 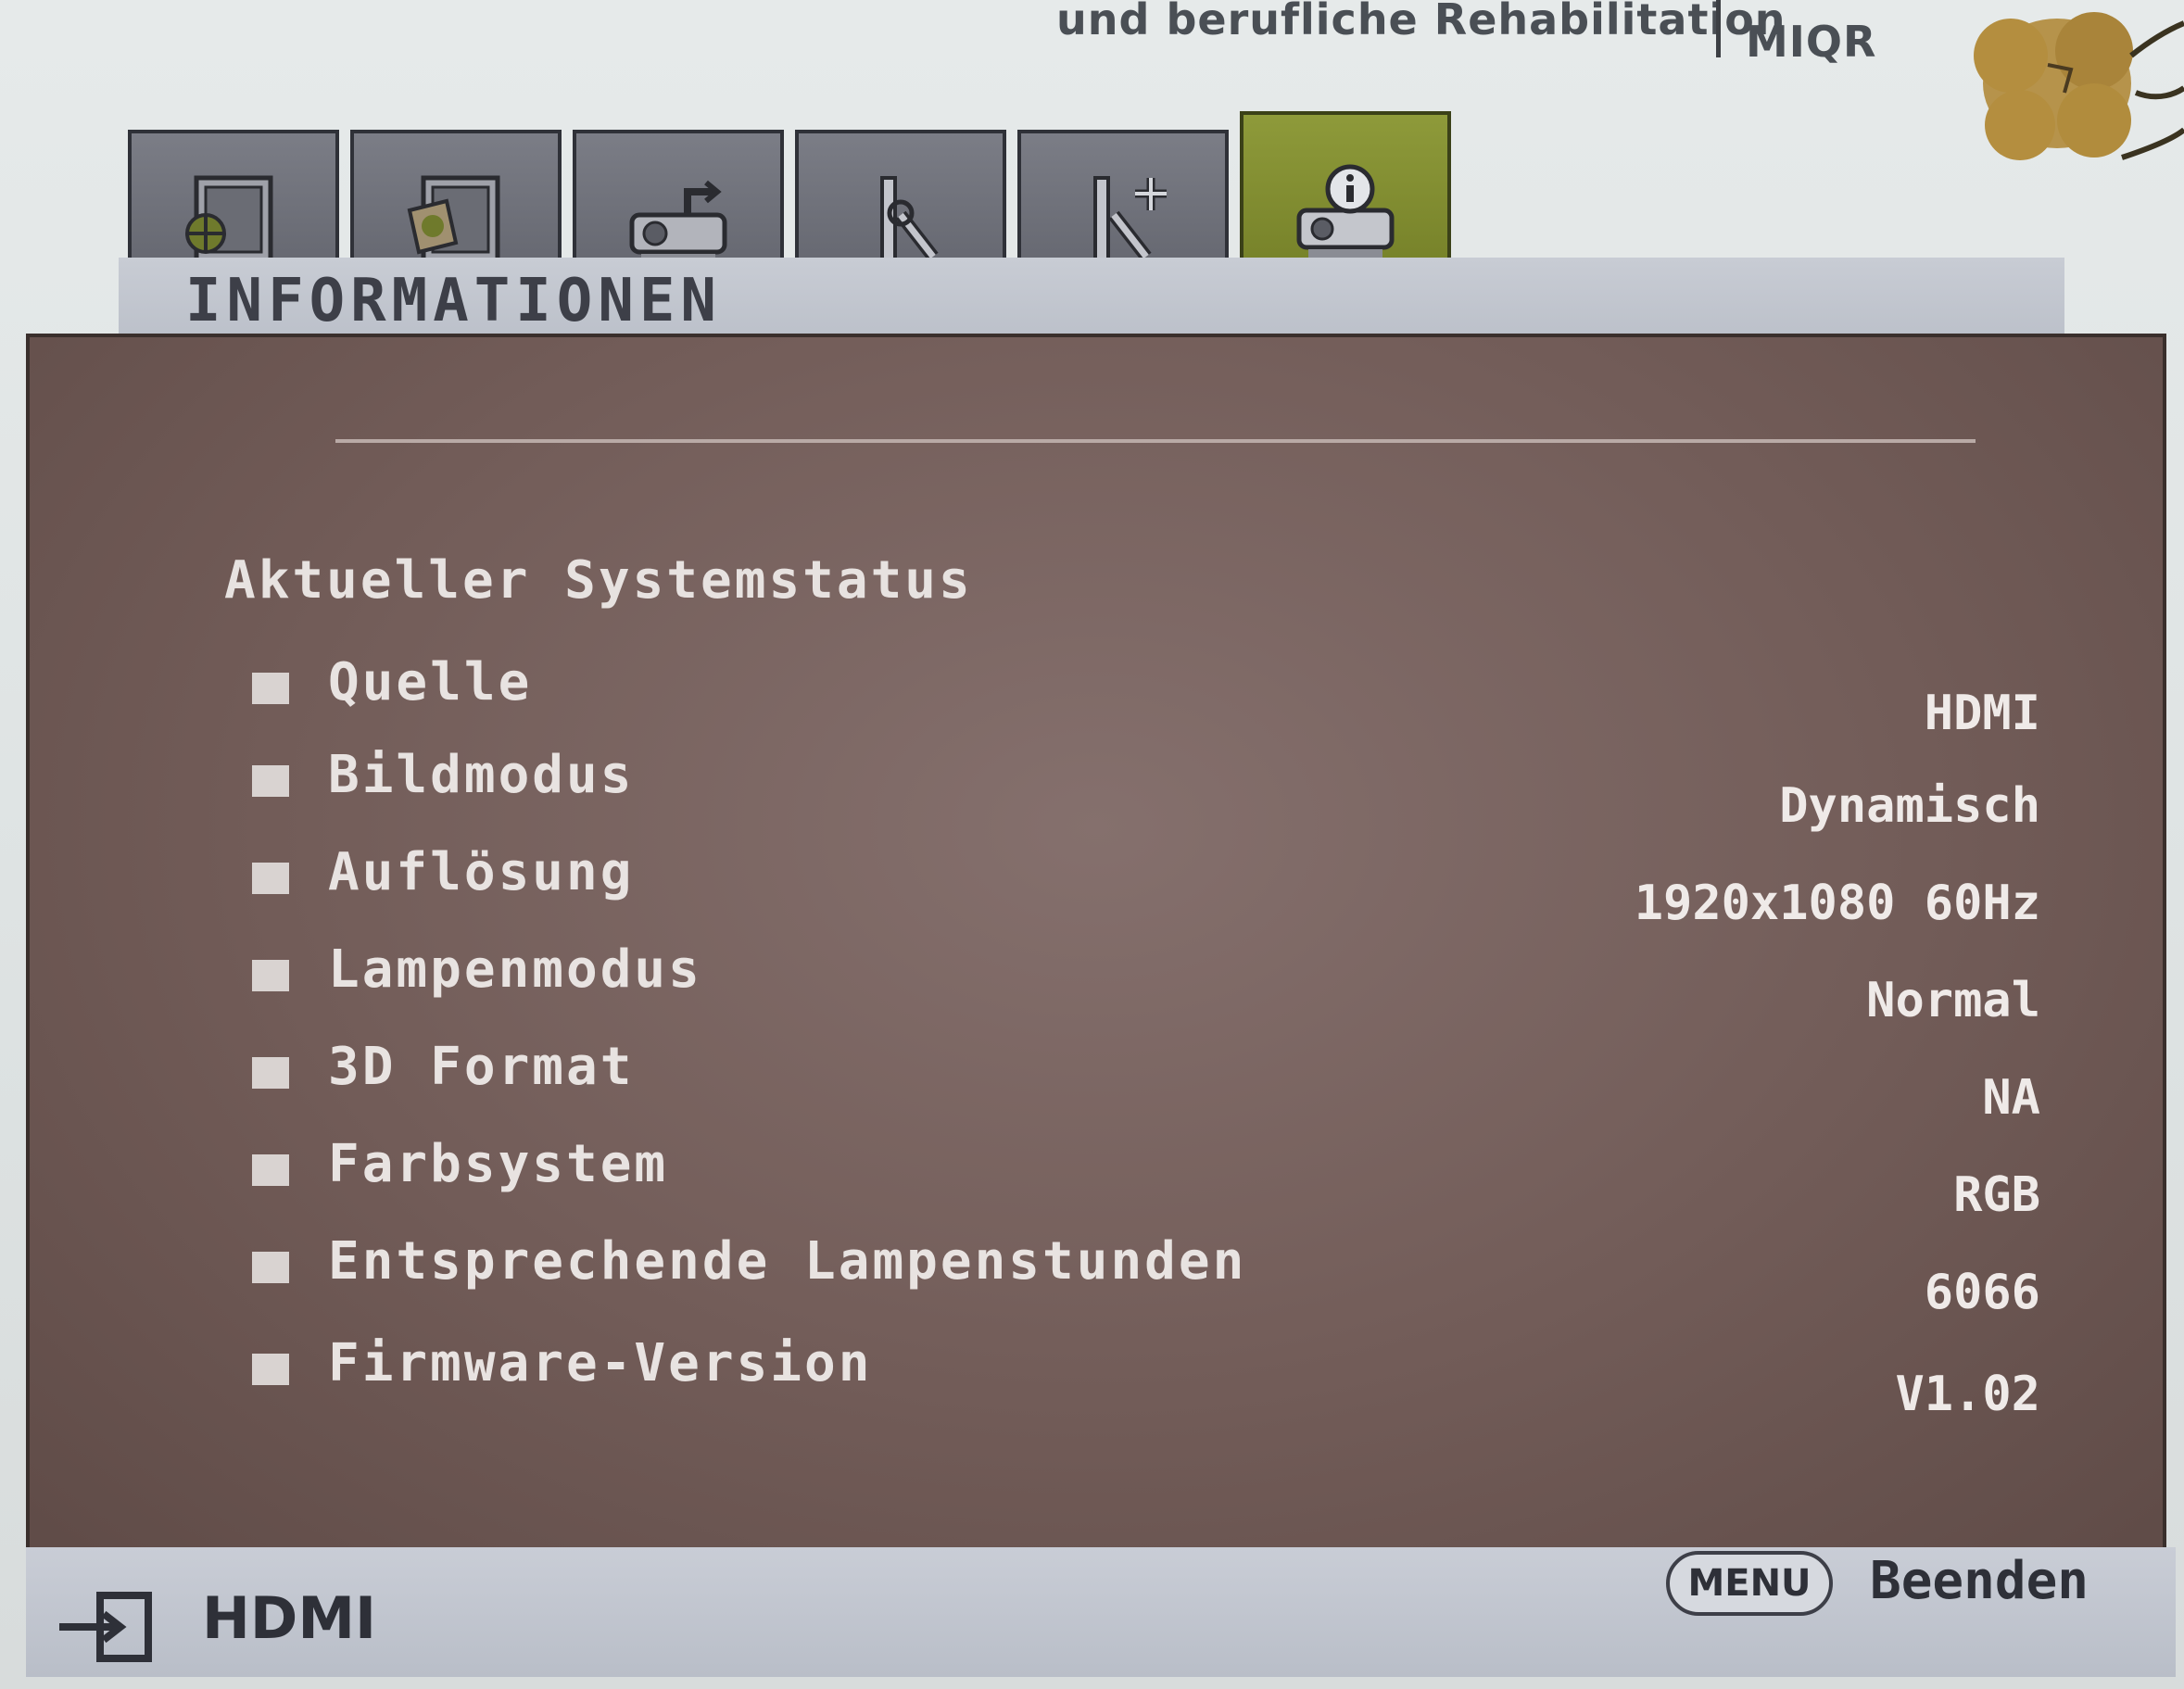 I want to click on page-title: INFORMATIONEN, so click(x=453, y=301).